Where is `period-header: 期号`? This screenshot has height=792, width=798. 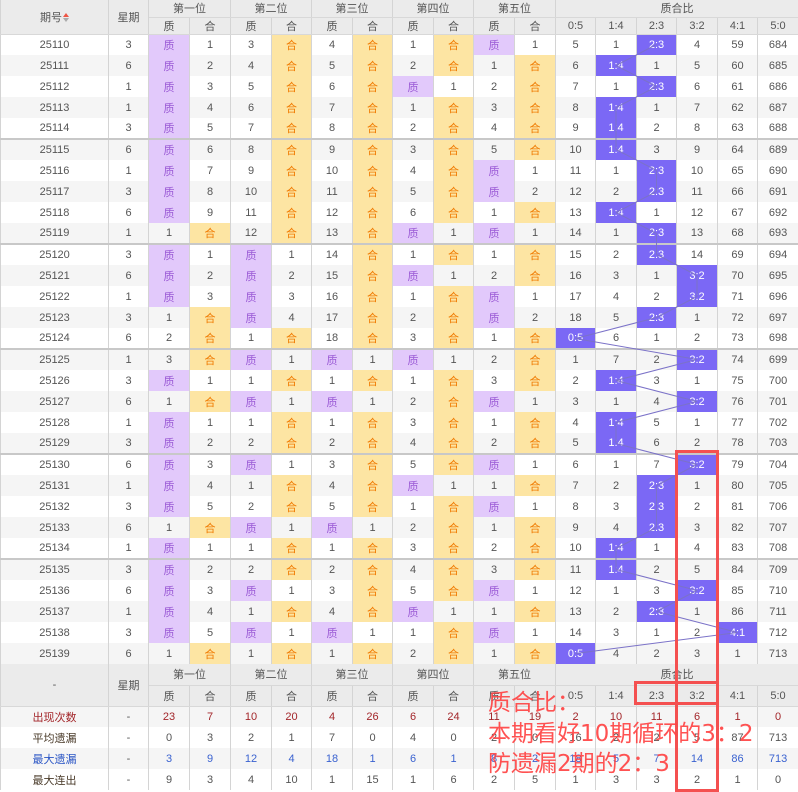
period-header: 期号 is located at coordinates (55, 17).